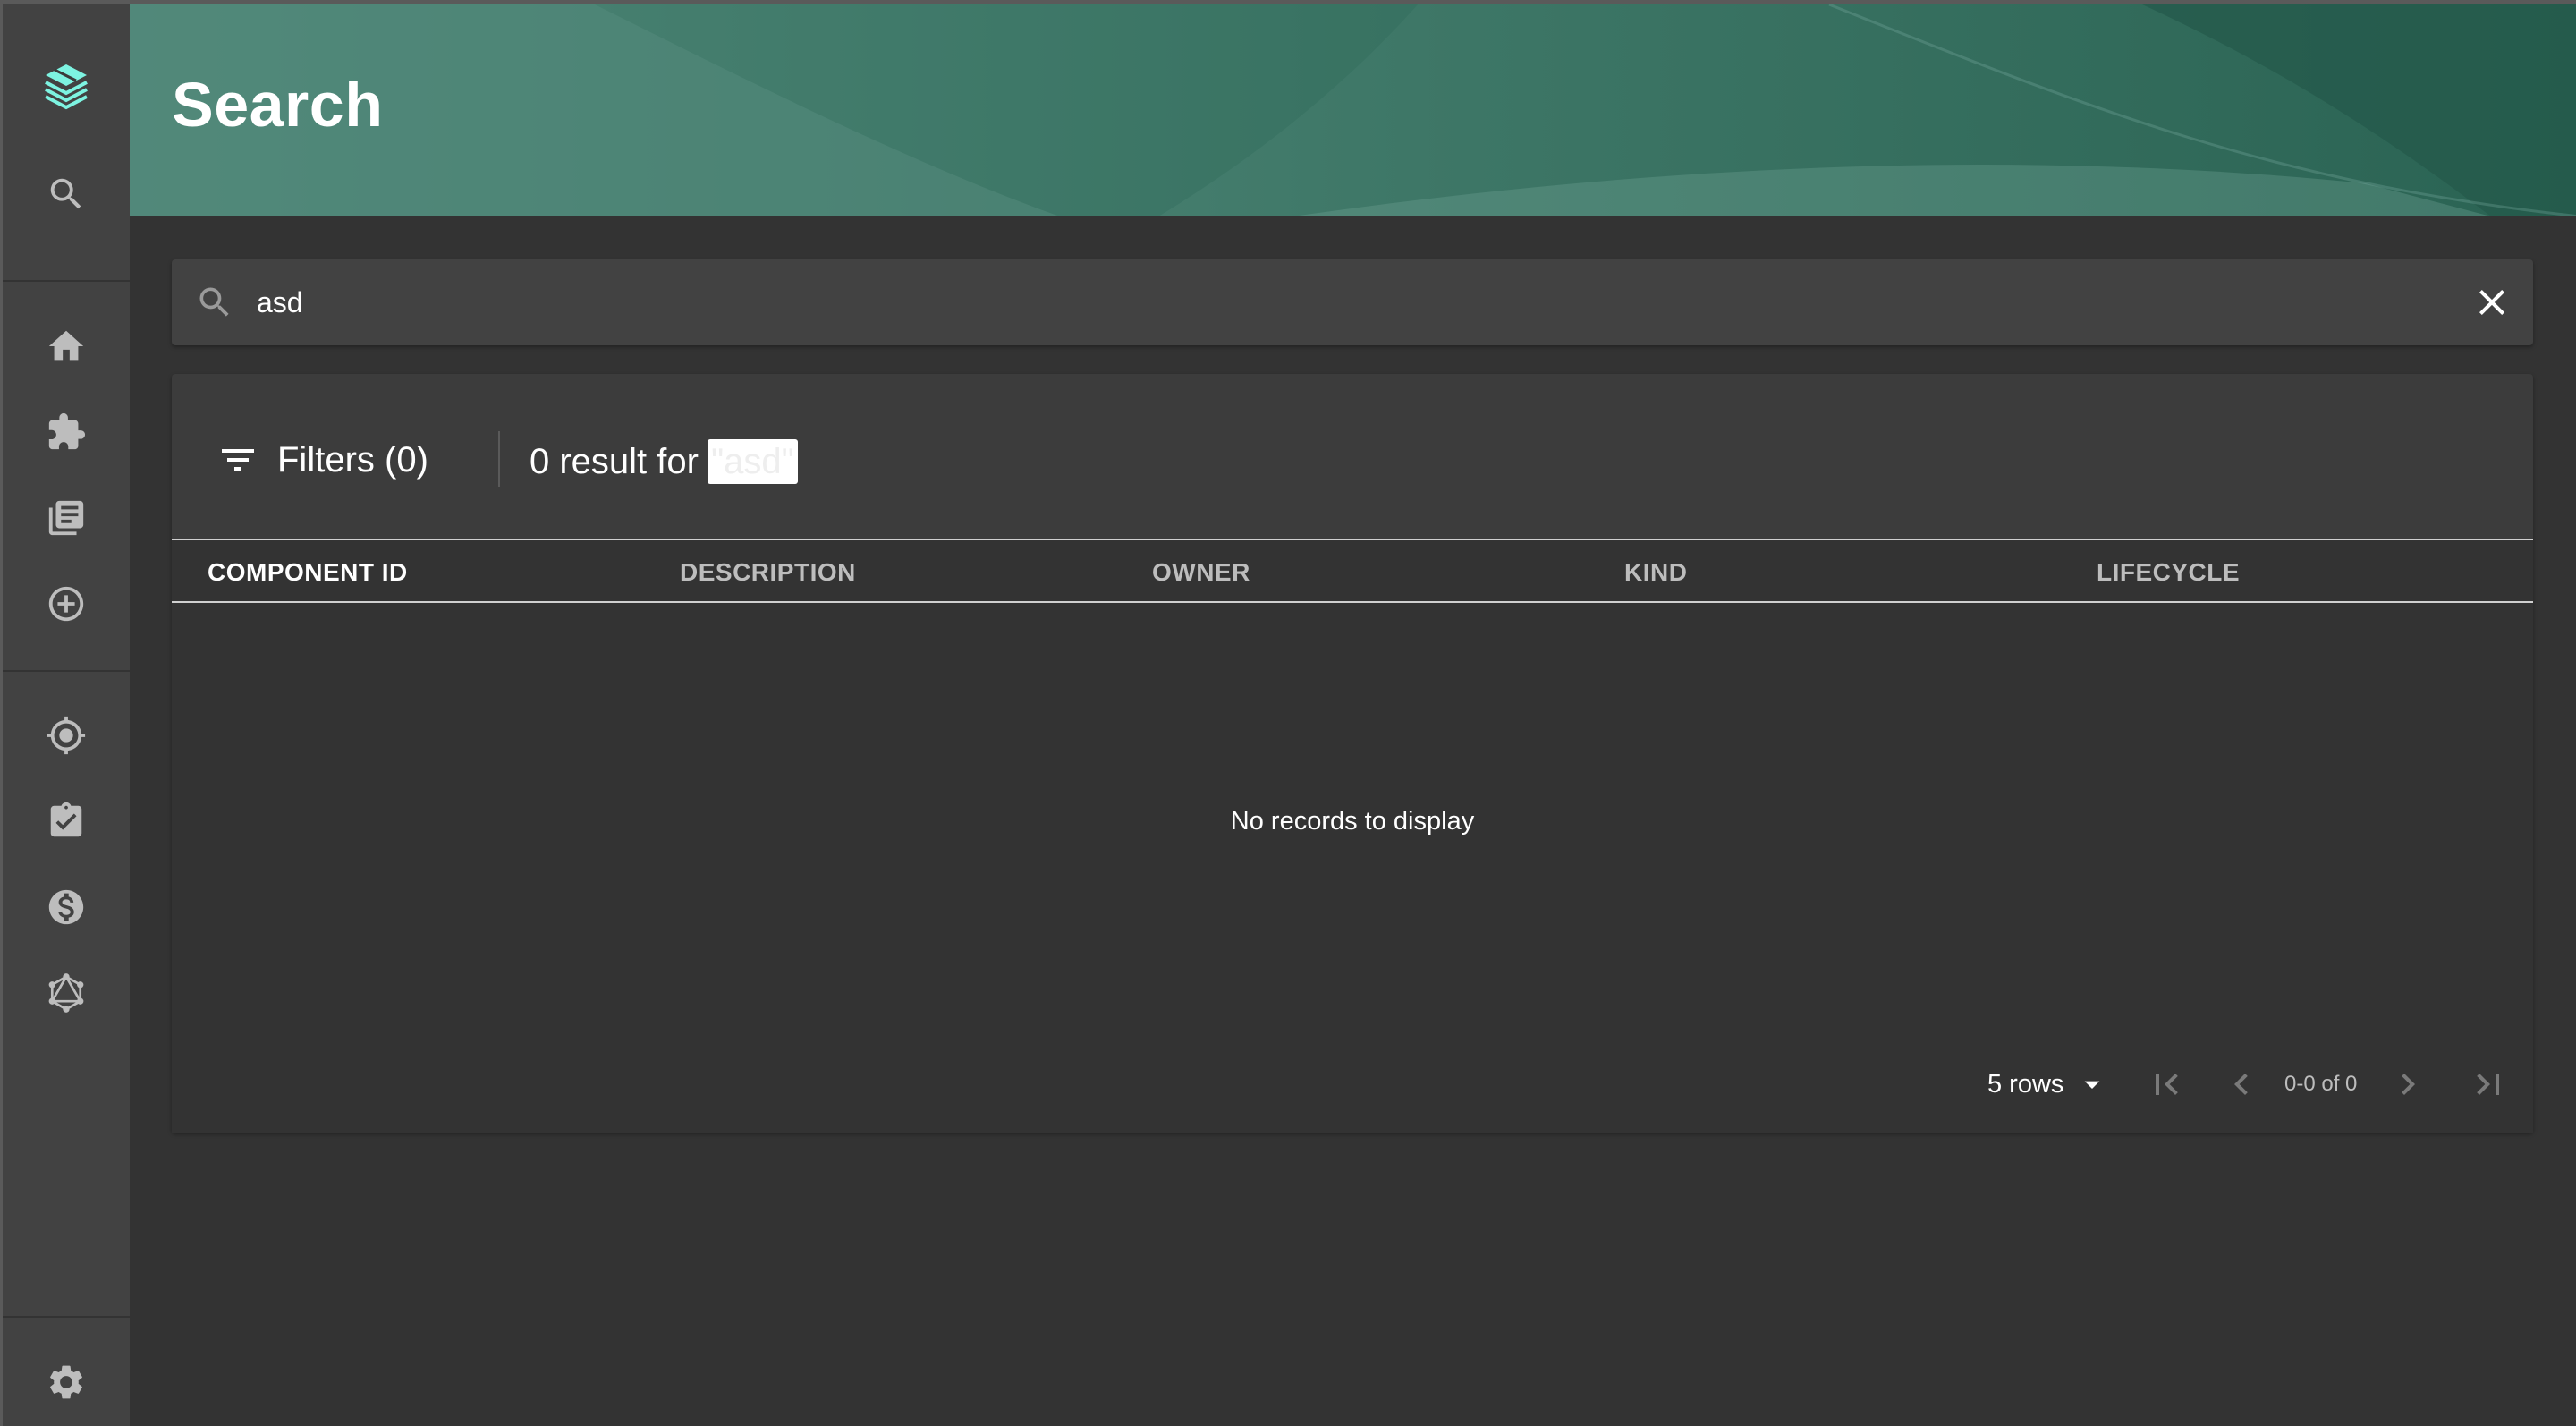 This screenshot has width=2576, height=1426. Describe the element at coordinates (238, 460) in the screenshot. I see `filter-list-icon` at that location.